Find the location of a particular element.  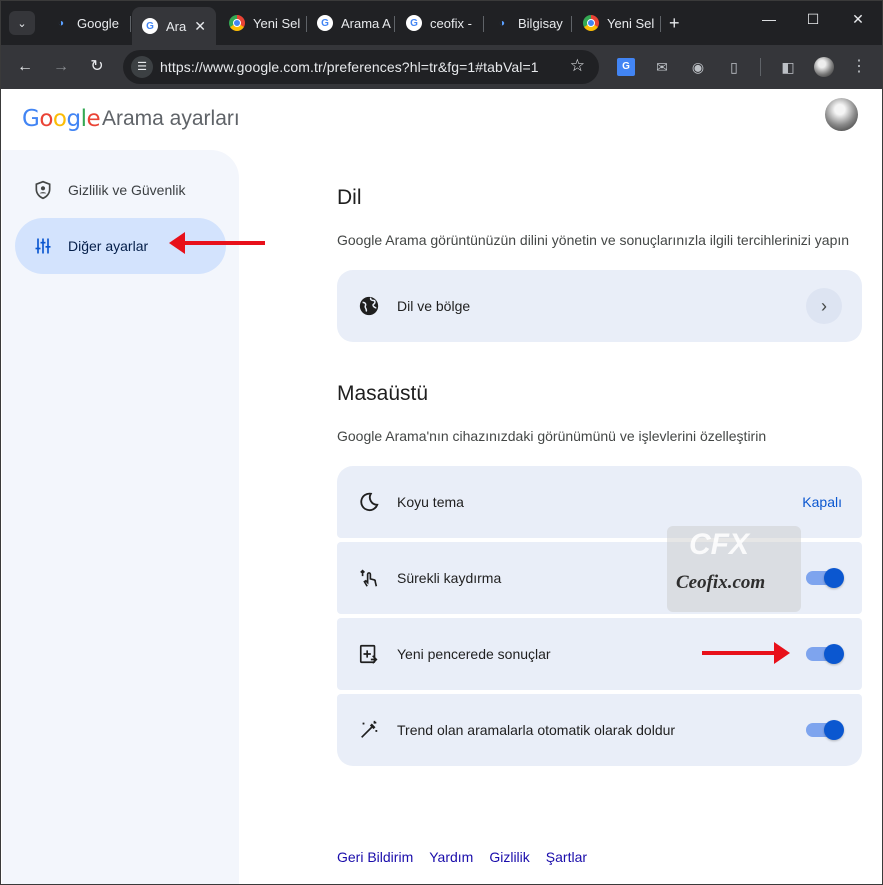

section-title-masaustu: Masaüstü is located at coordinates (383, 393).